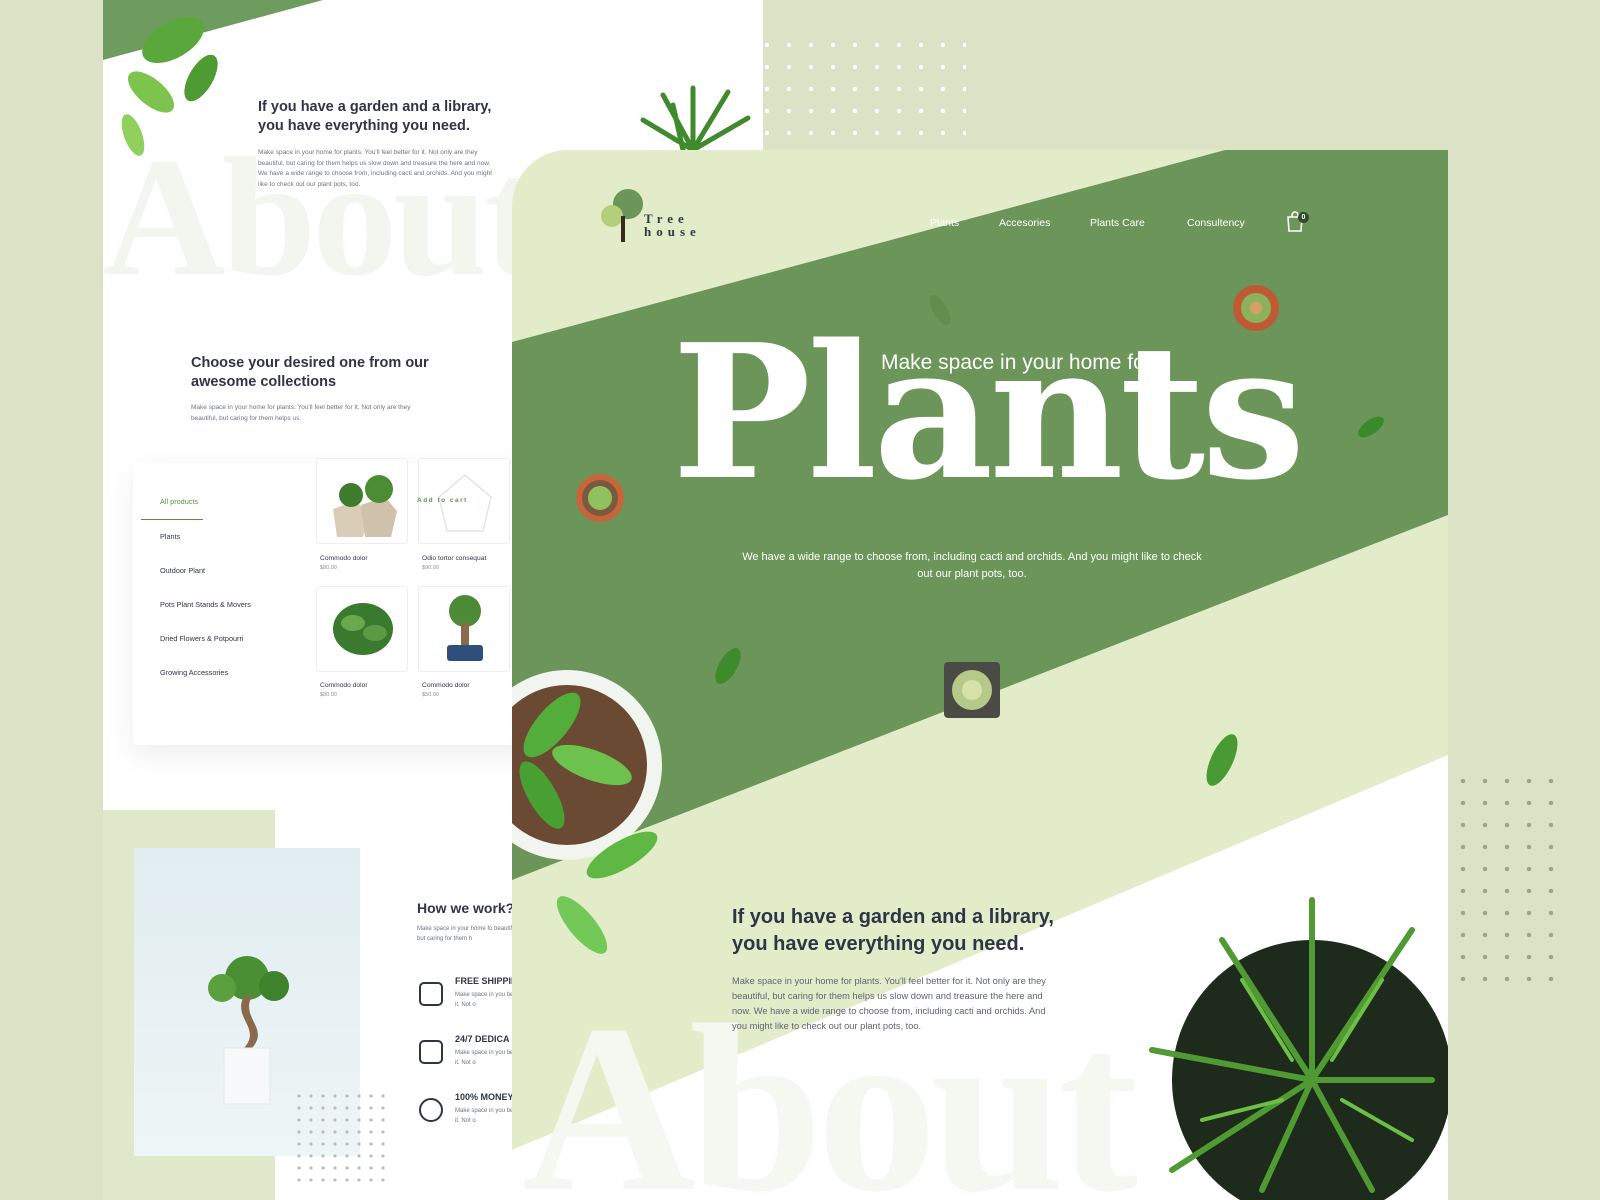  Describe the element at coordinates (944, 223) in the screenshot. I see `nav-plants: Plants` at that location.